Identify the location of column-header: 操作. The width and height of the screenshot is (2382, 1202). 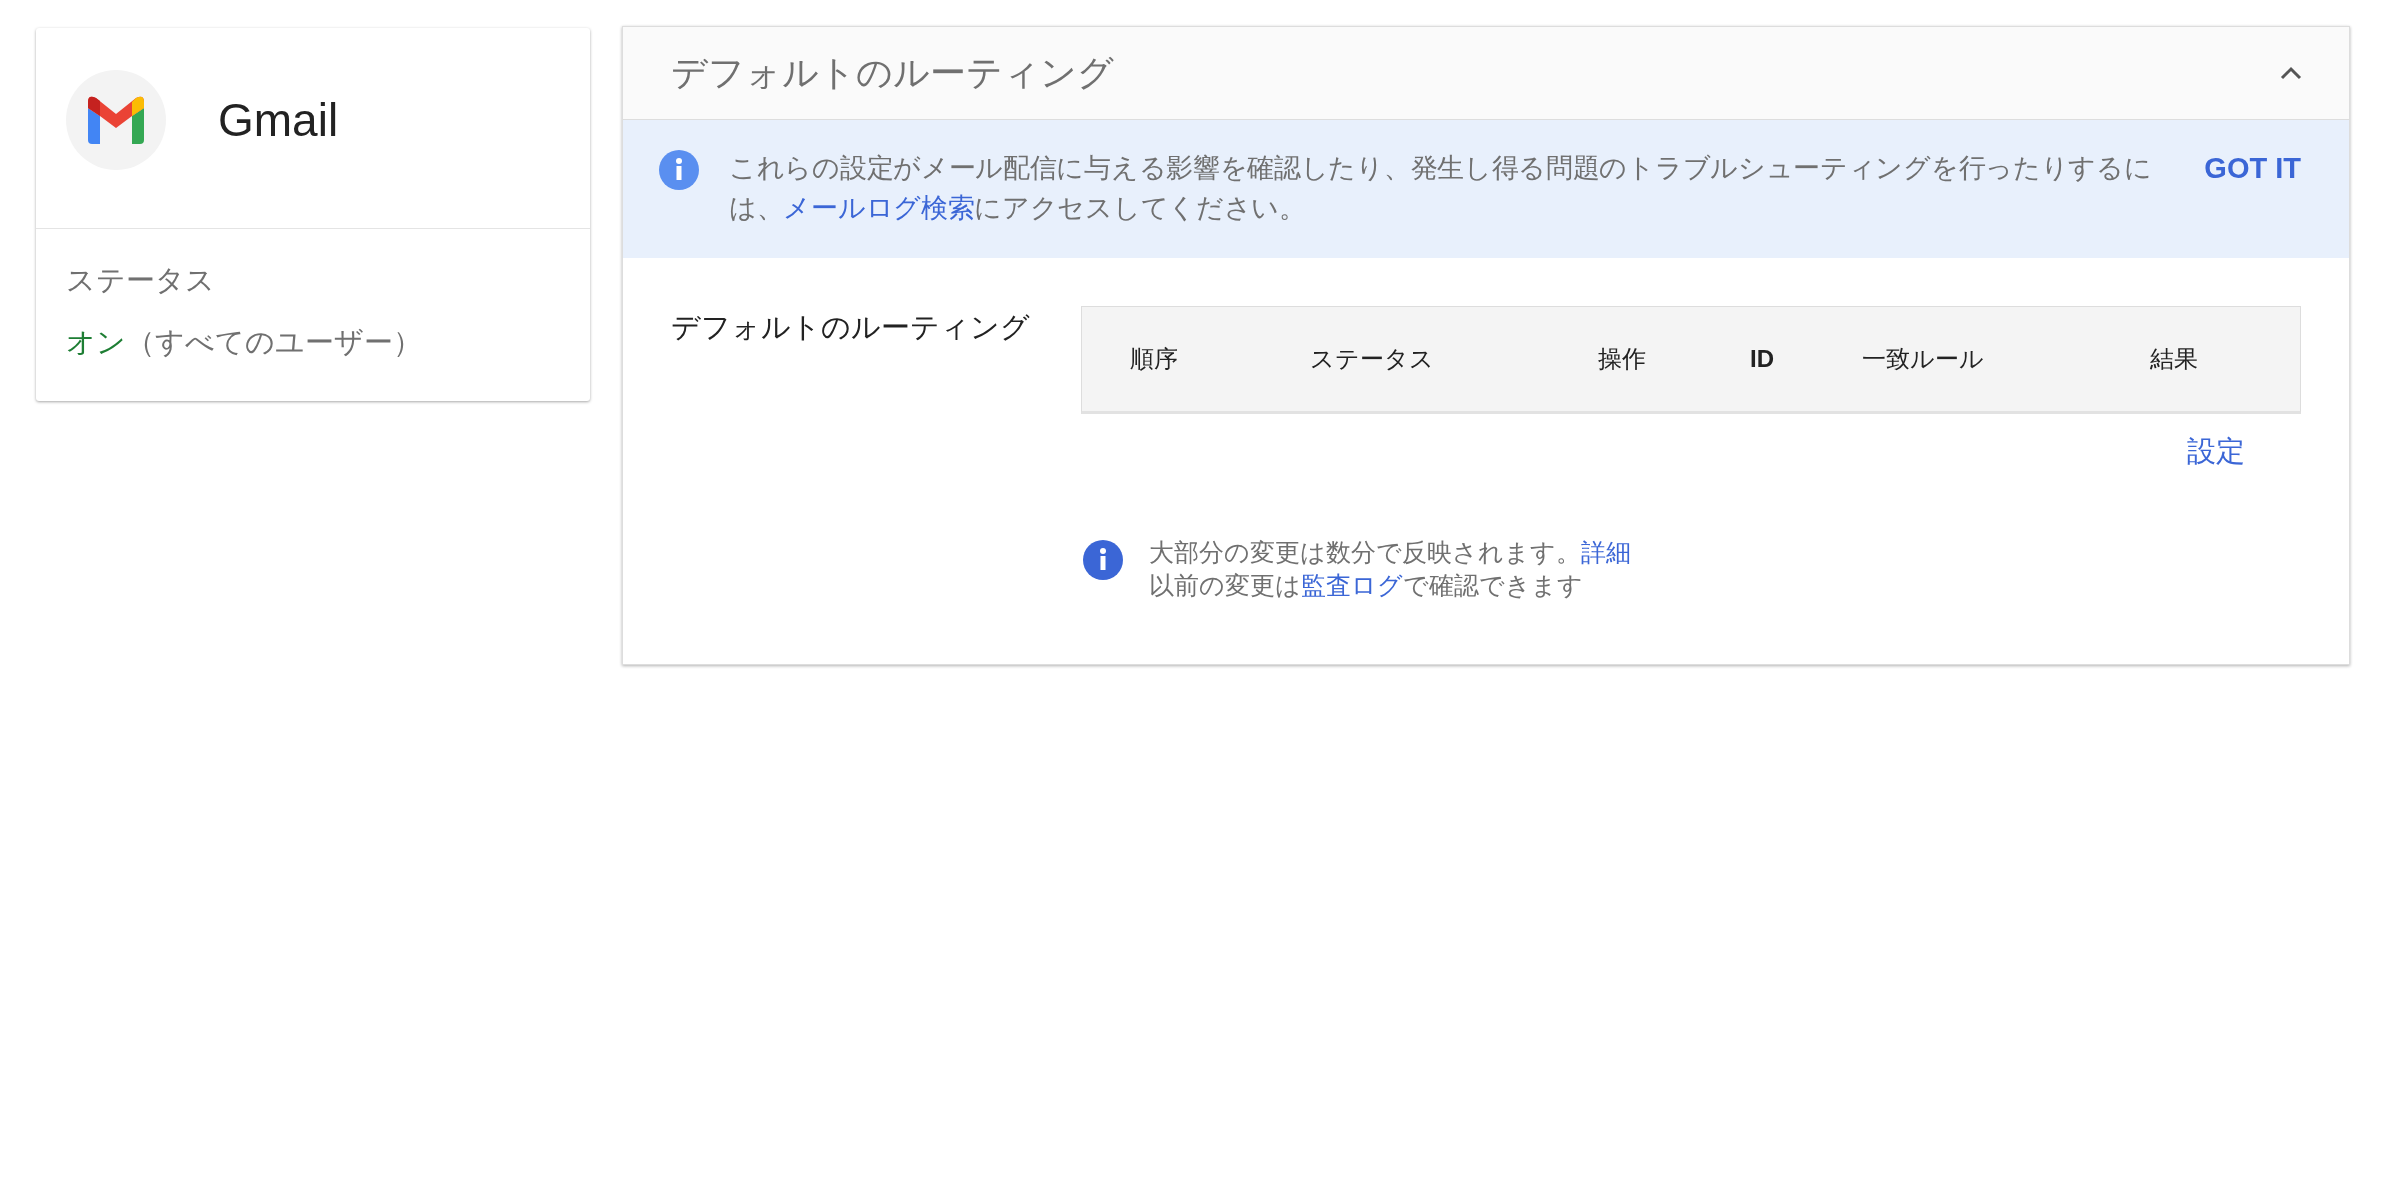
(1674, 359).